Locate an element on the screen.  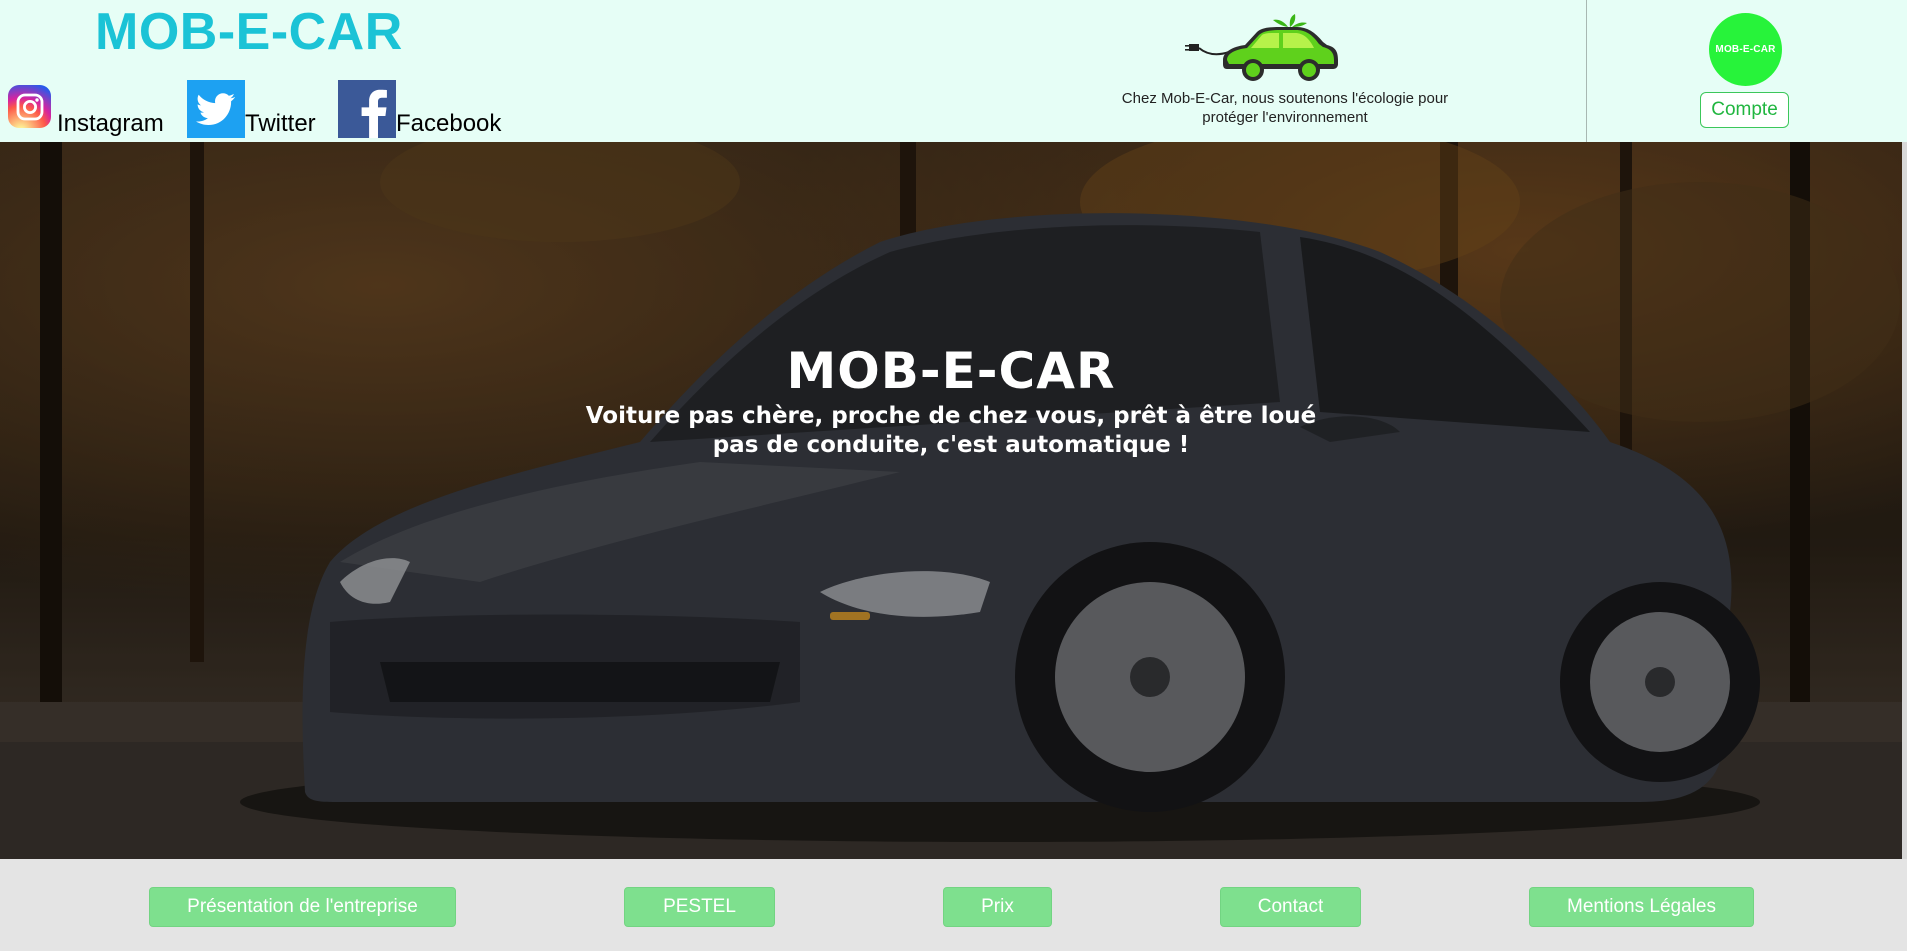
facebook-icon is located at coordinates (367, 109).